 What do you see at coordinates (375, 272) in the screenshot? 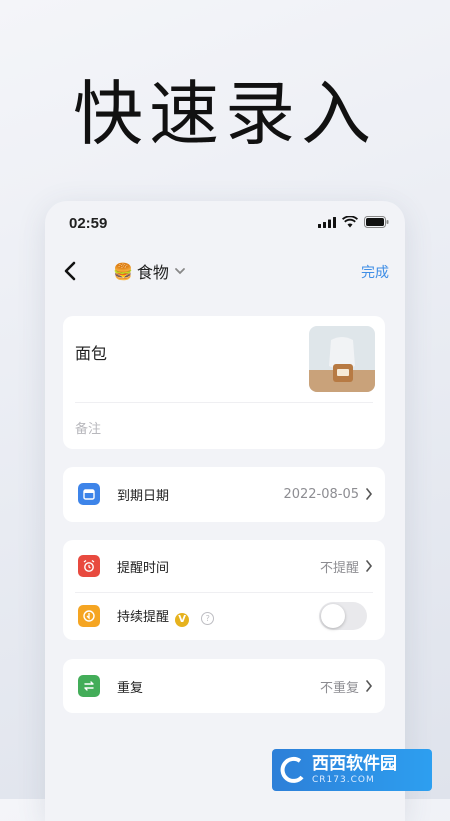
I see `done-button: 完成` at bounding box center [375, 272].